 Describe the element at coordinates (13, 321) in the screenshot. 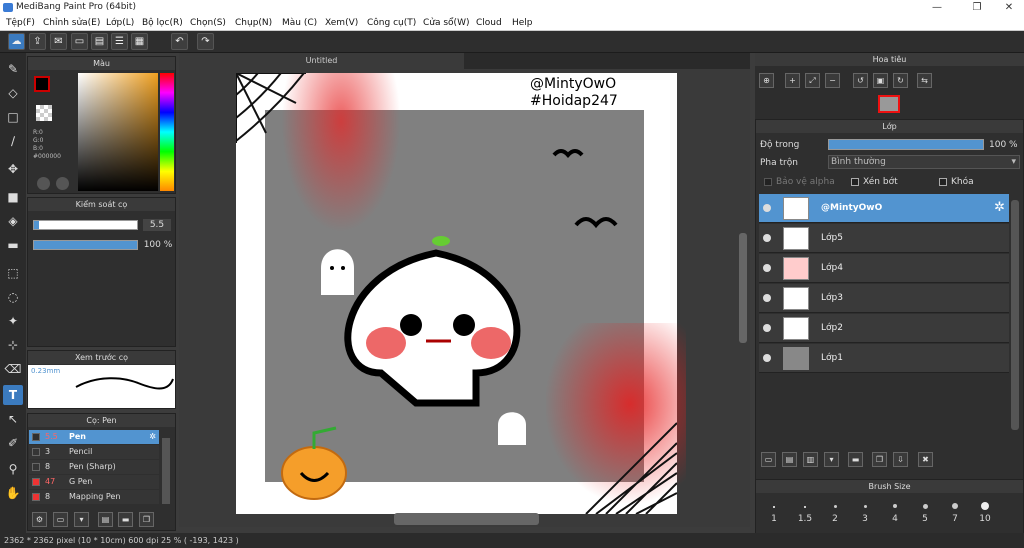

I see `magic-wand-icon: ✦` at that location.